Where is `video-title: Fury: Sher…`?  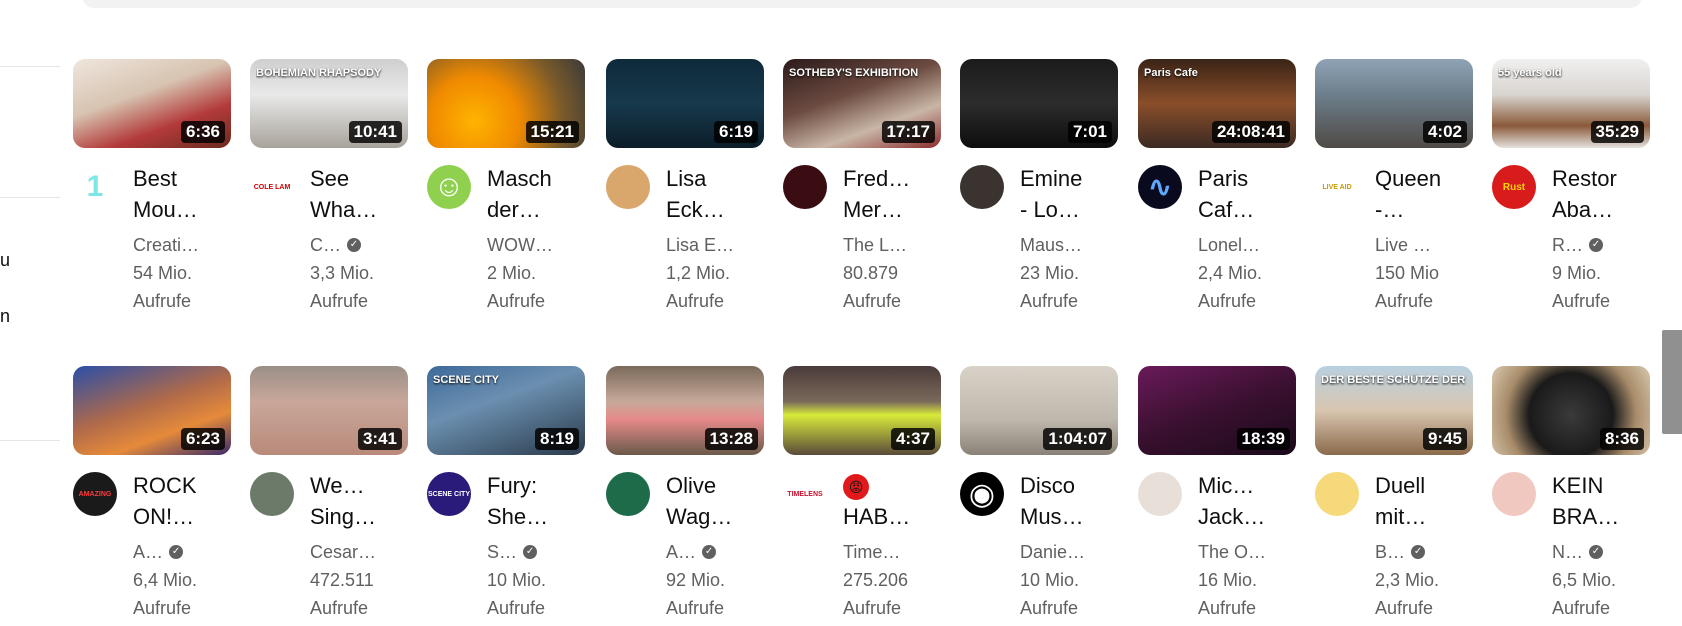
video-title: Fury: Sher… is located at coordinates (521, 501).